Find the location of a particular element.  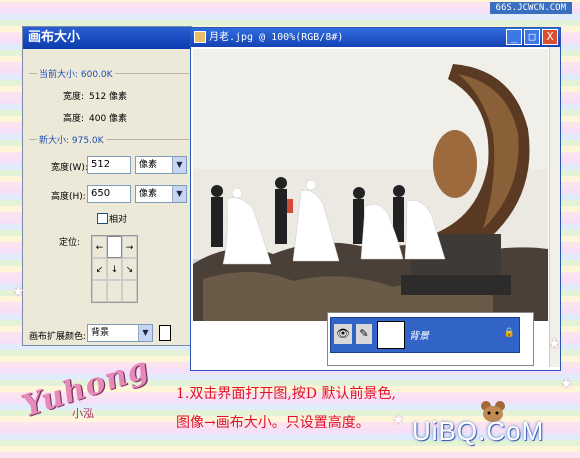

site-logo: UiBQ.CoM is located at coordinates (478, 431).